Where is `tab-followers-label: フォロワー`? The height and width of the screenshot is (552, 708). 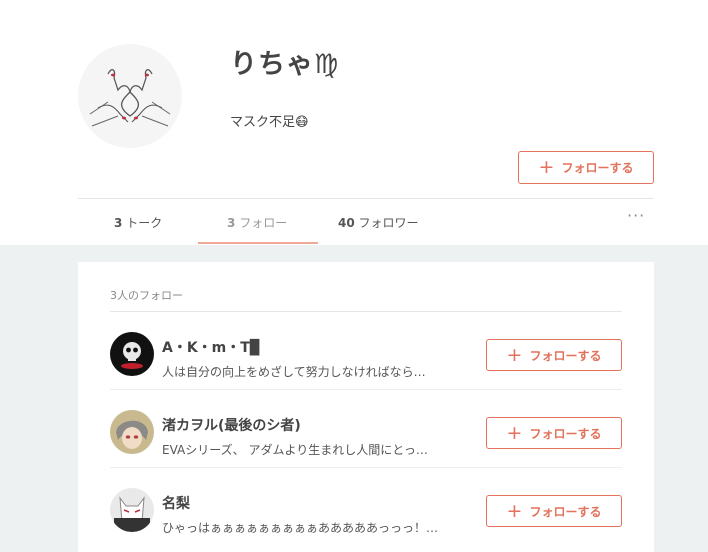
tab-followers-label: フォロワー is located at coordinates (388, 223).